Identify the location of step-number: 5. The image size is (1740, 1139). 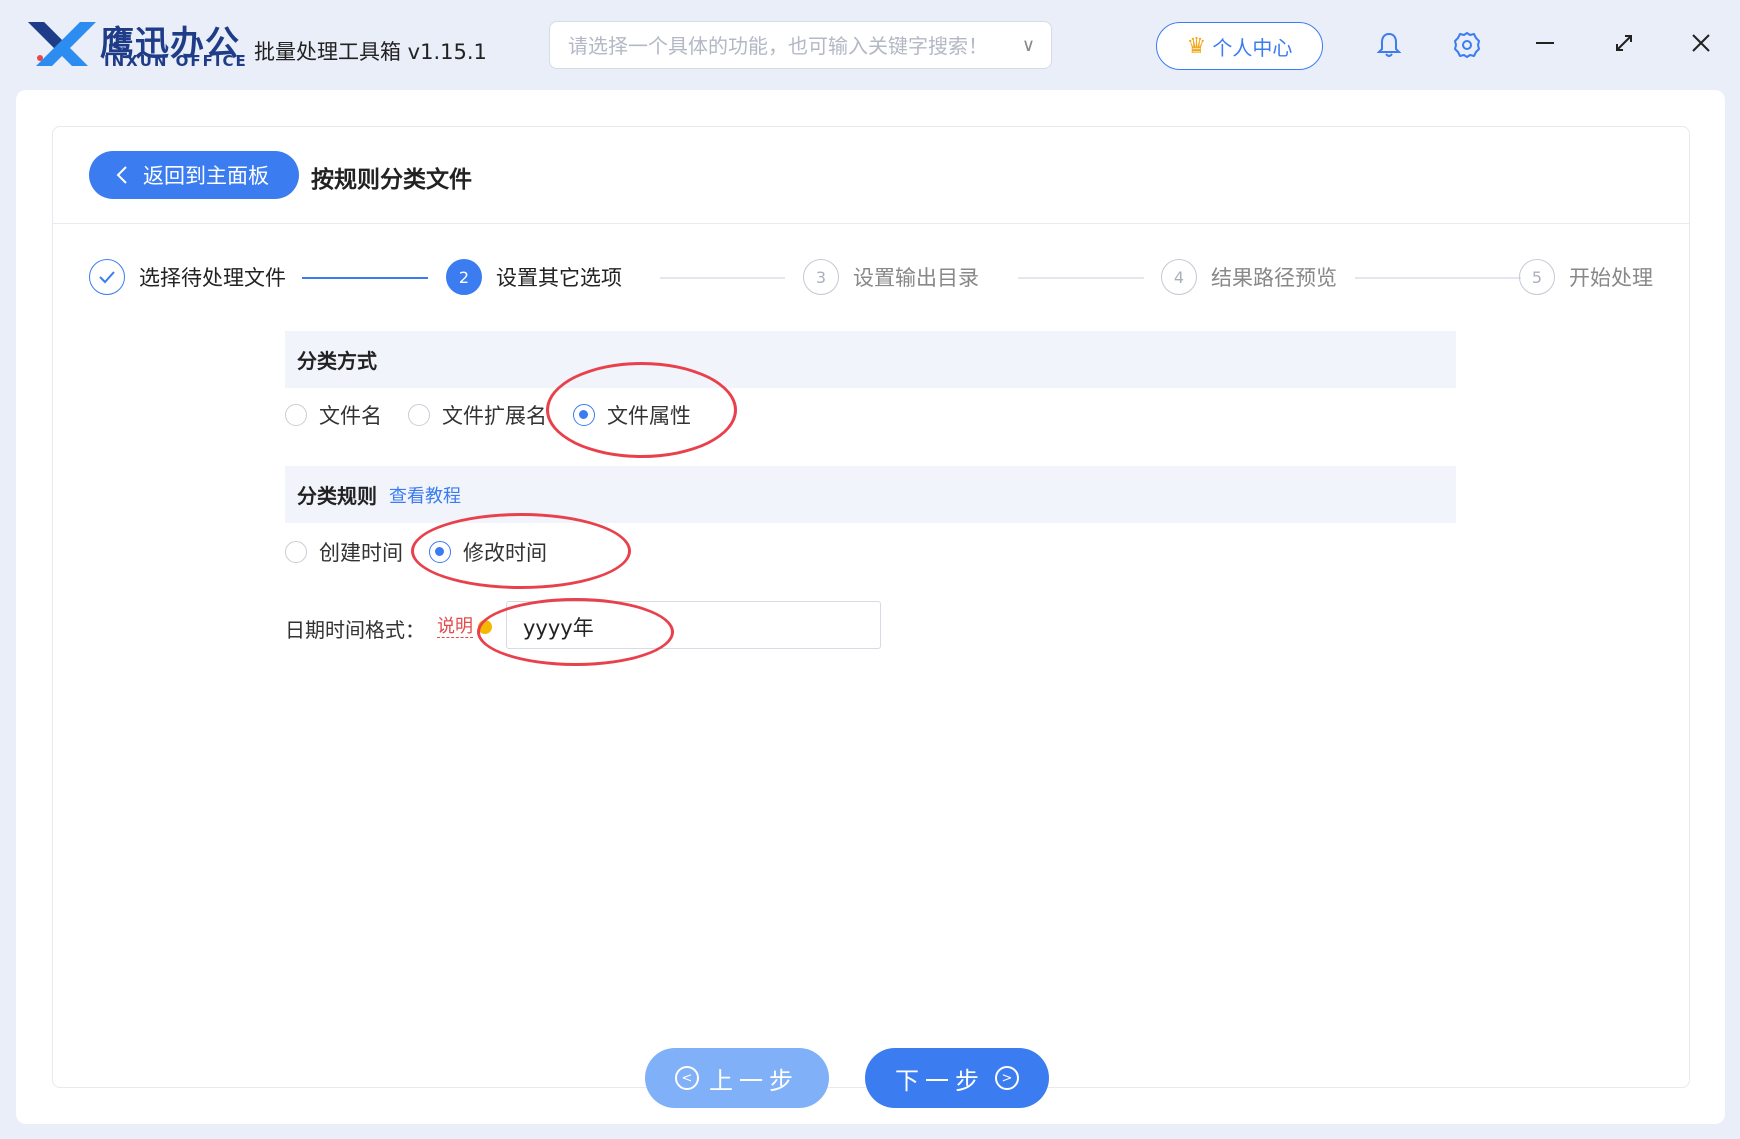
(1537, 277).